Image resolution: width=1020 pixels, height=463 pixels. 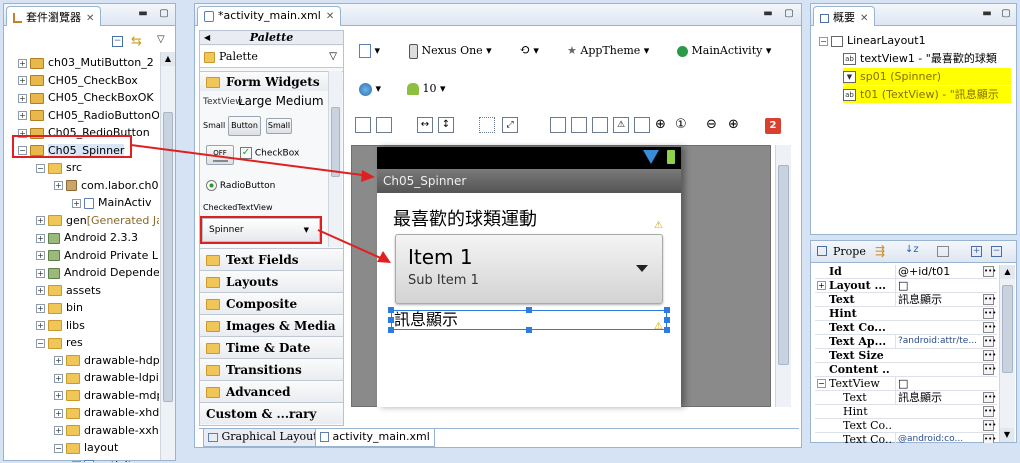 I want to click on tree-item: + drawable-hdpi, so click(x=106, y=360).